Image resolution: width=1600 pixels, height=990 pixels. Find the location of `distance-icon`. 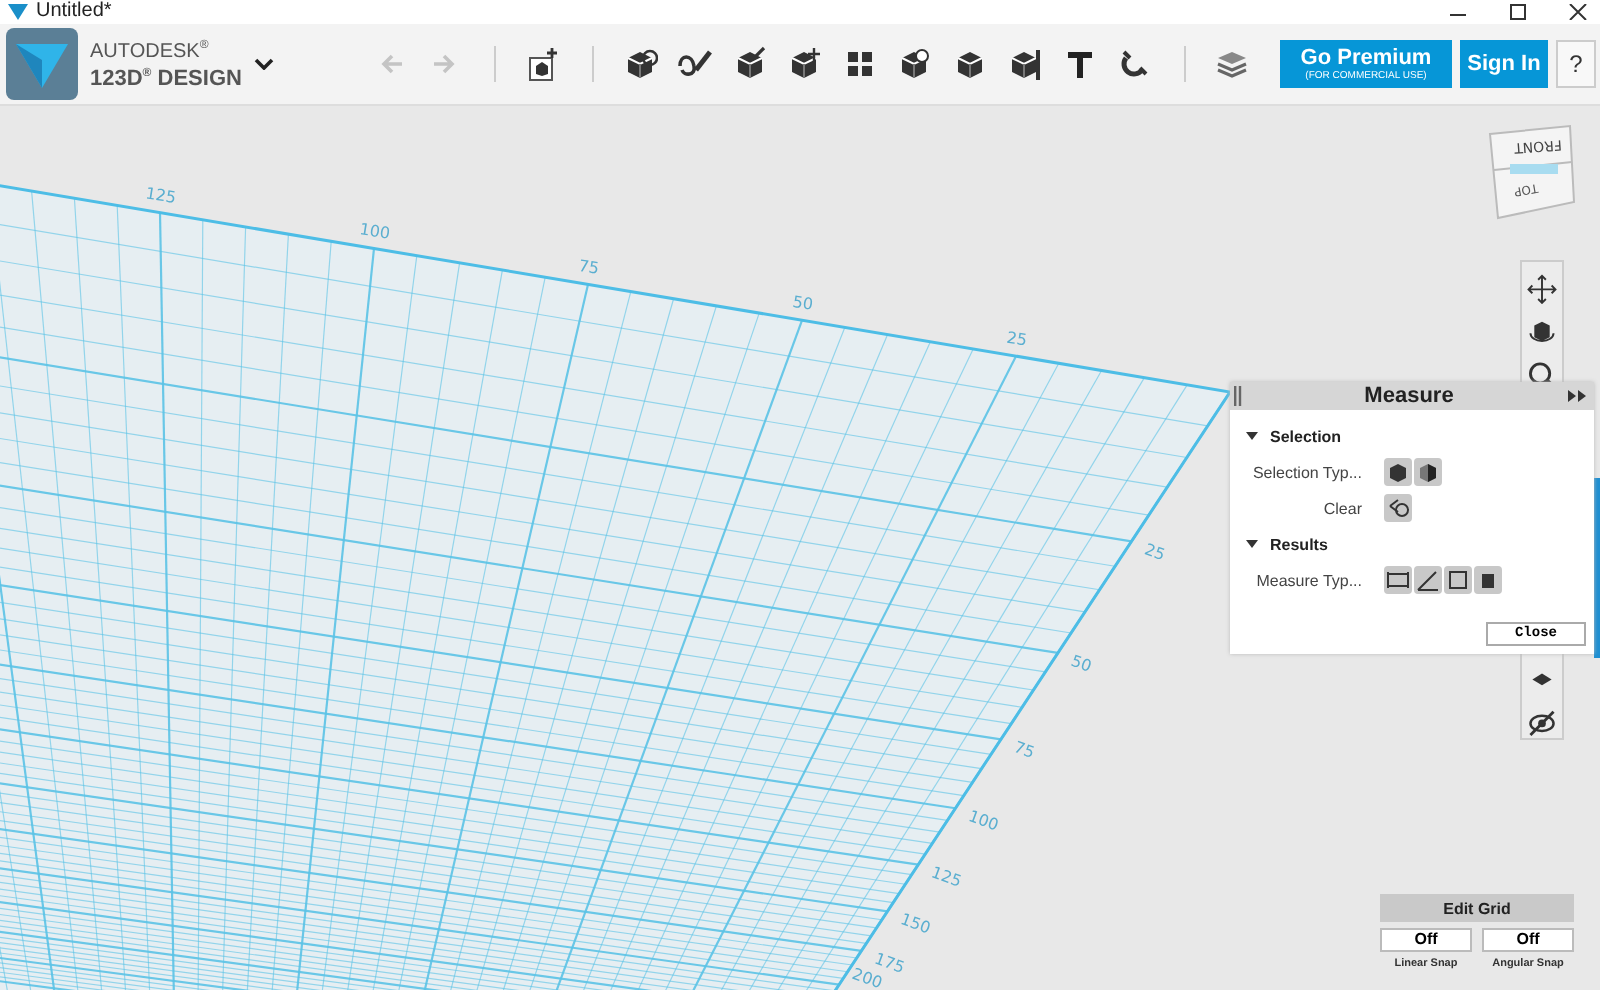

distance-icon is located at coordinates (1398, 580).